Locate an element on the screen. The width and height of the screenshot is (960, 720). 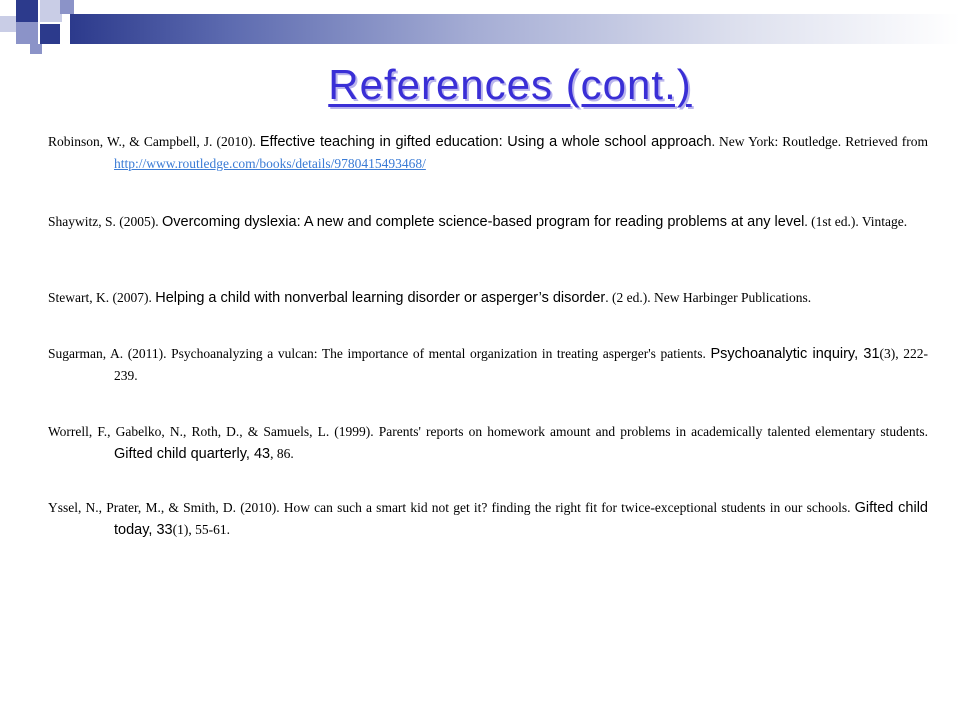
reference-details: . (2 ed.). New Harbinger Publications. is located at coordinates (708, 297).